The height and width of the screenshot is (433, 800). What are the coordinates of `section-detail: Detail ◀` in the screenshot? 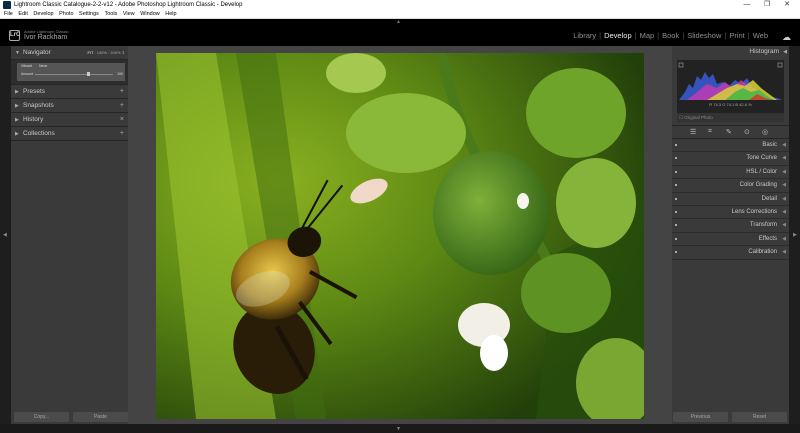 It's located at (730, 199).